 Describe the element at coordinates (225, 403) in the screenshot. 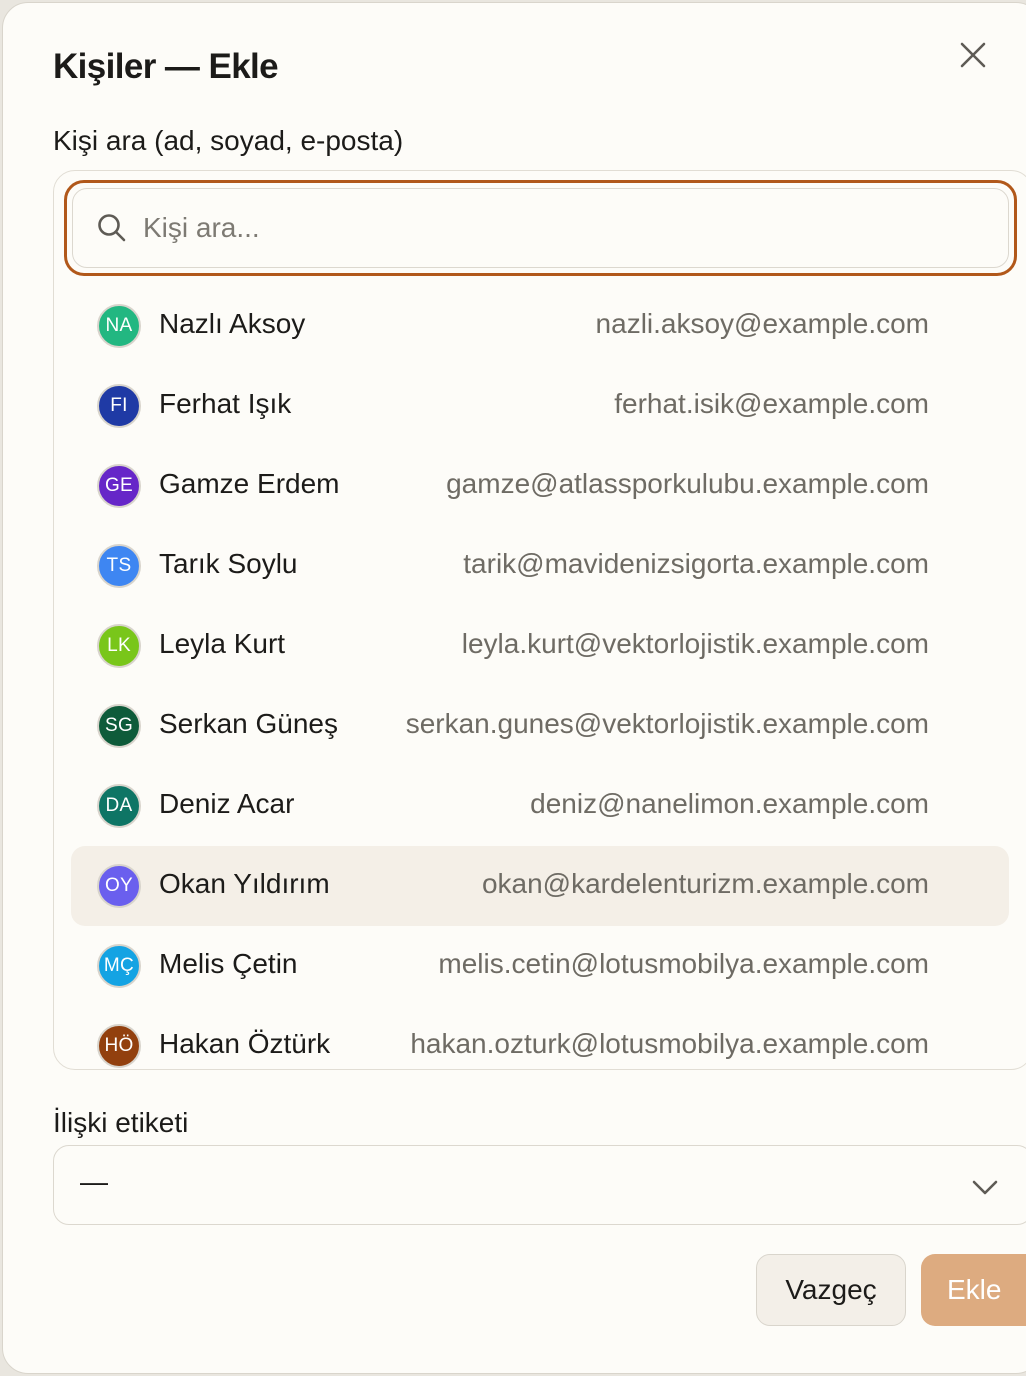

I see `contact-name: Ferhat Işık` at that location.